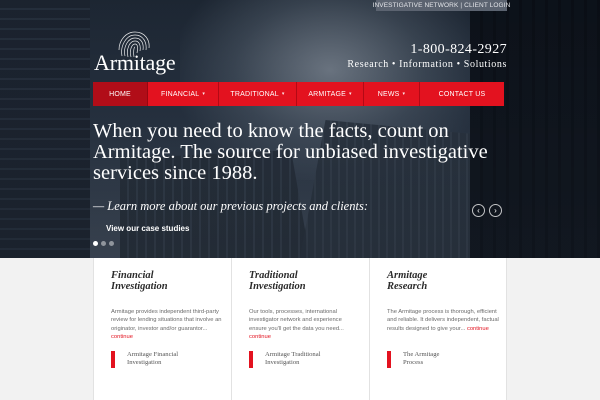  What do you see at coordinates (407, 286) in the screenshot?
I see `card-title-line: Research` at bounding box center [407, 286].